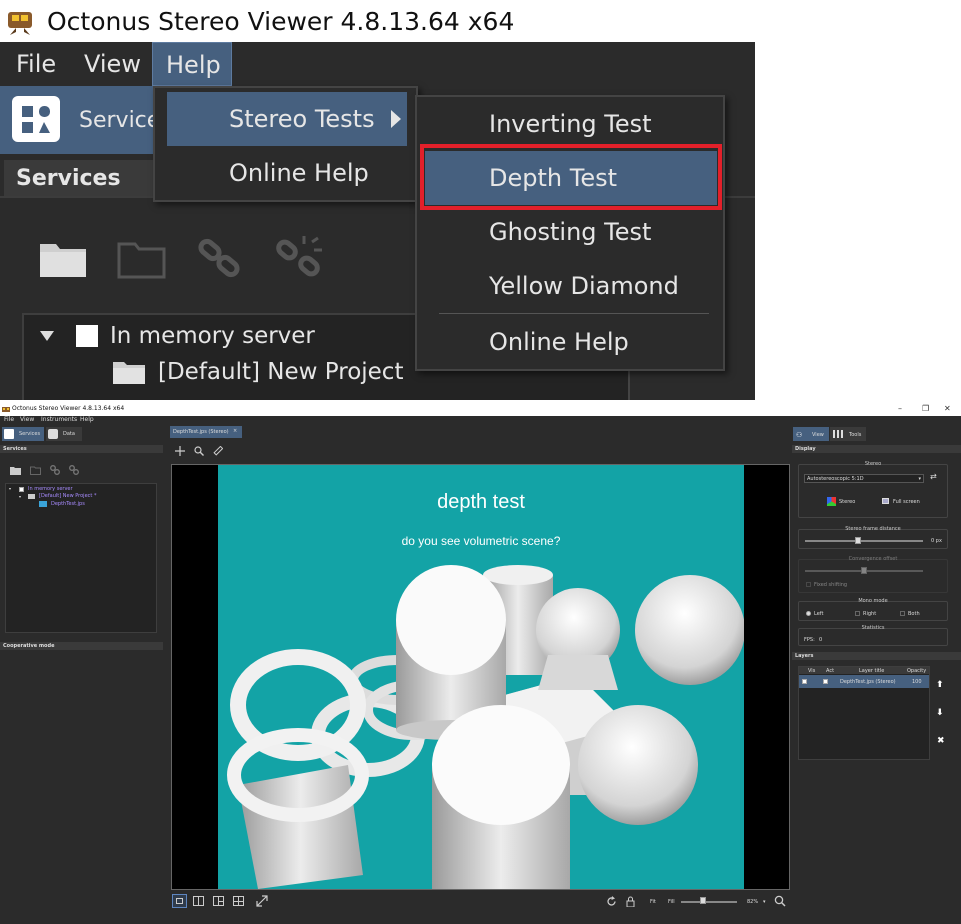 The width and height of the screenshot is (961, 924). I want to click on layout-grid-button, so click(238, 901).